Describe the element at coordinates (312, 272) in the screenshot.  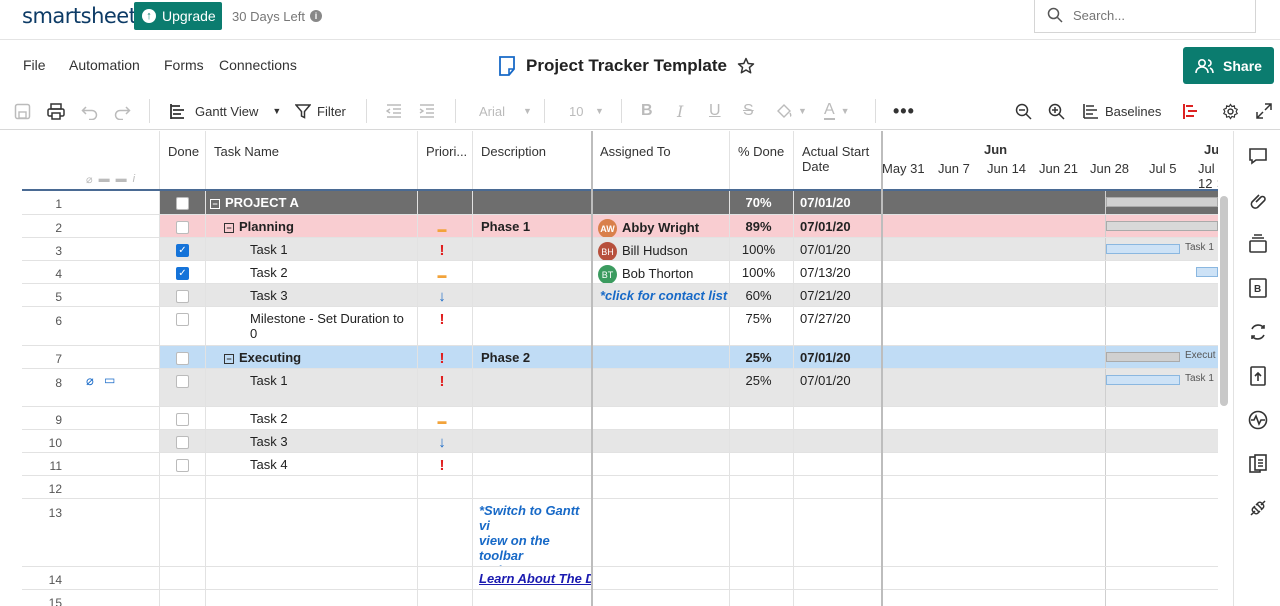
I see `cell-task: Task 2` at that location.